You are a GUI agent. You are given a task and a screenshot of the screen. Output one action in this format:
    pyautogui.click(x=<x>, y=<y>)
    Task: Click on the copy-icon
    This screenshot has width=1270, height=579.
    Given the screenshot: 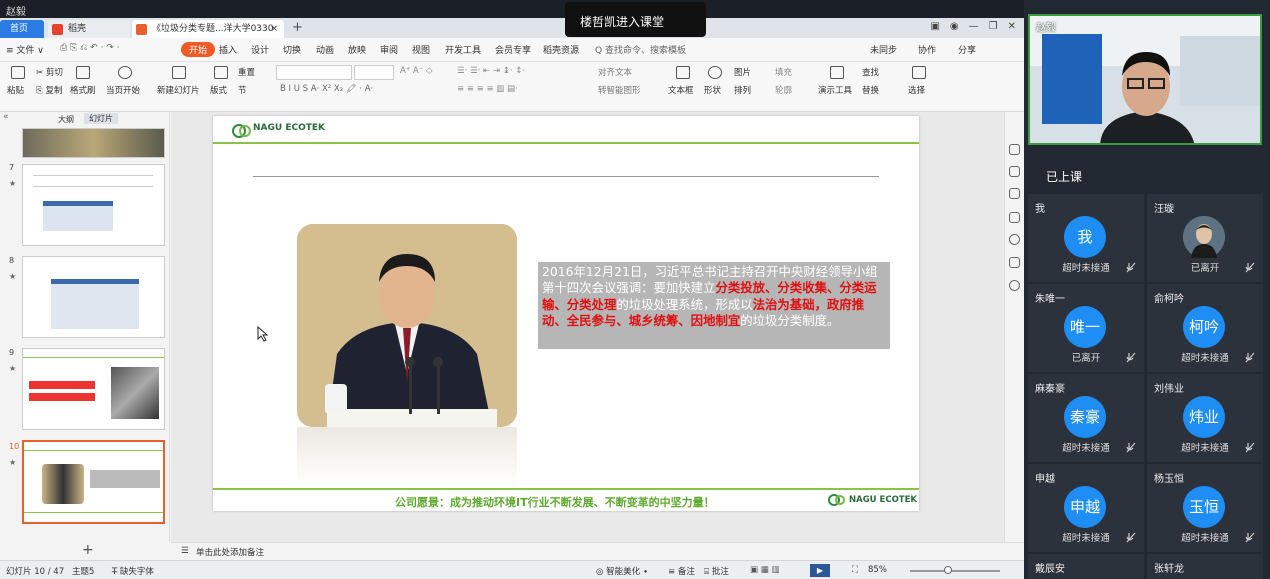 What is the action you would take?
    pyautogui.click(x=1014, y=217)
    